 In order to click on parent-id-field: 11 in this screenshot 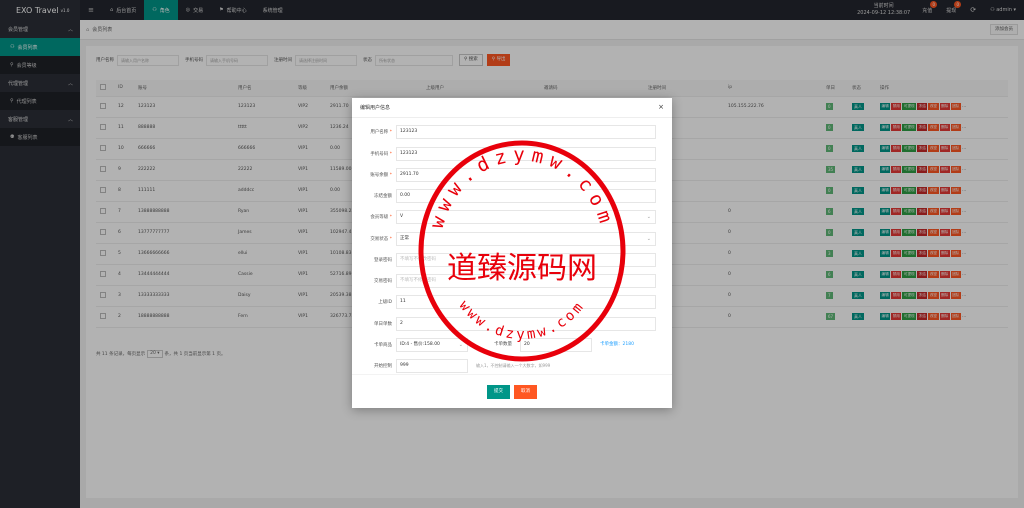, I will do `click(526, 302)`.